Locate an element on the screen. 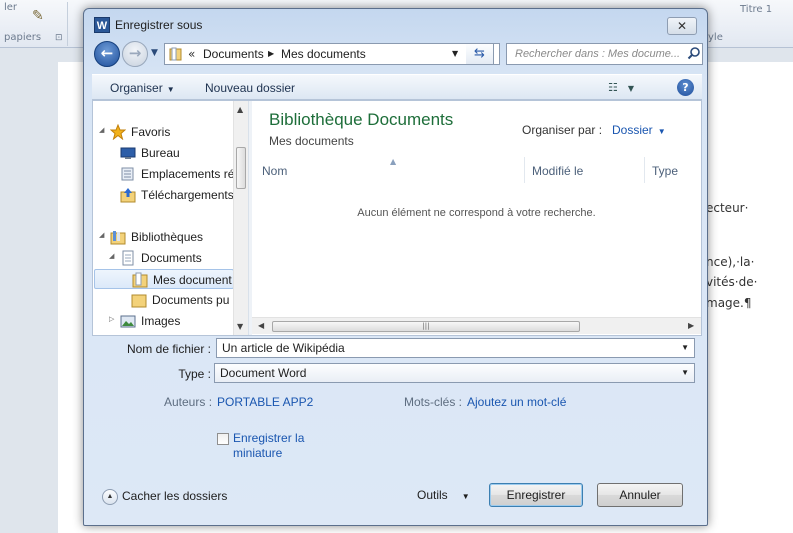  scroll-right-icon: ▶ is located at coordinates (691, 325).